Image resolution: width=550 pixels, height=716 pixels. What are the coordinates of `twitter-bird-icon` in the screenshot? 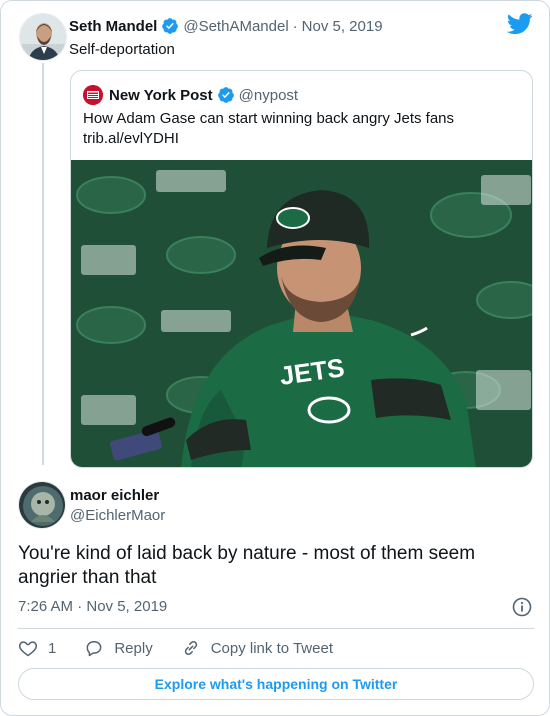 It's located at (520, 24).